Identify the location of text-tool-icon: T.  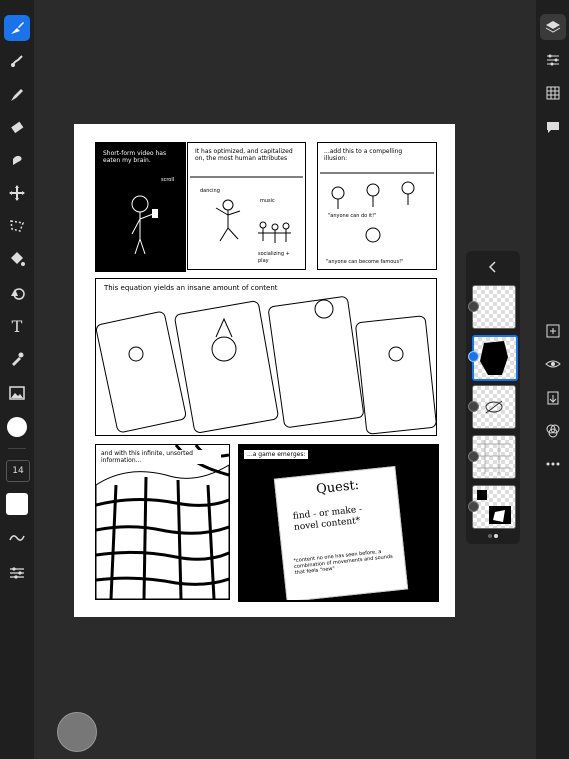
(17, 326).